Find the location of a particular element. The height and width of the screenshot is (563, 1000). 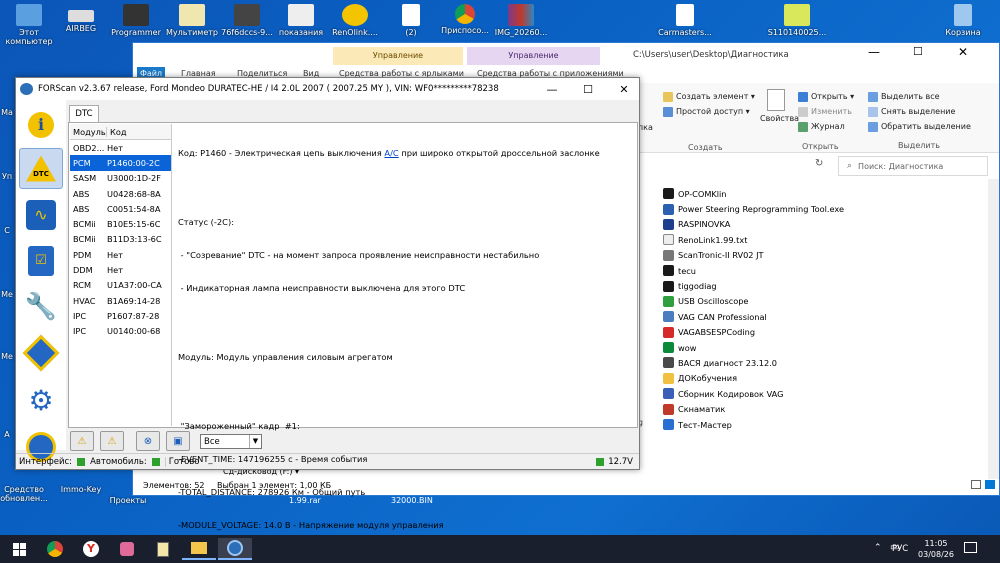

nav-settings-button: ⚙ is located at coordinates (41, 400).